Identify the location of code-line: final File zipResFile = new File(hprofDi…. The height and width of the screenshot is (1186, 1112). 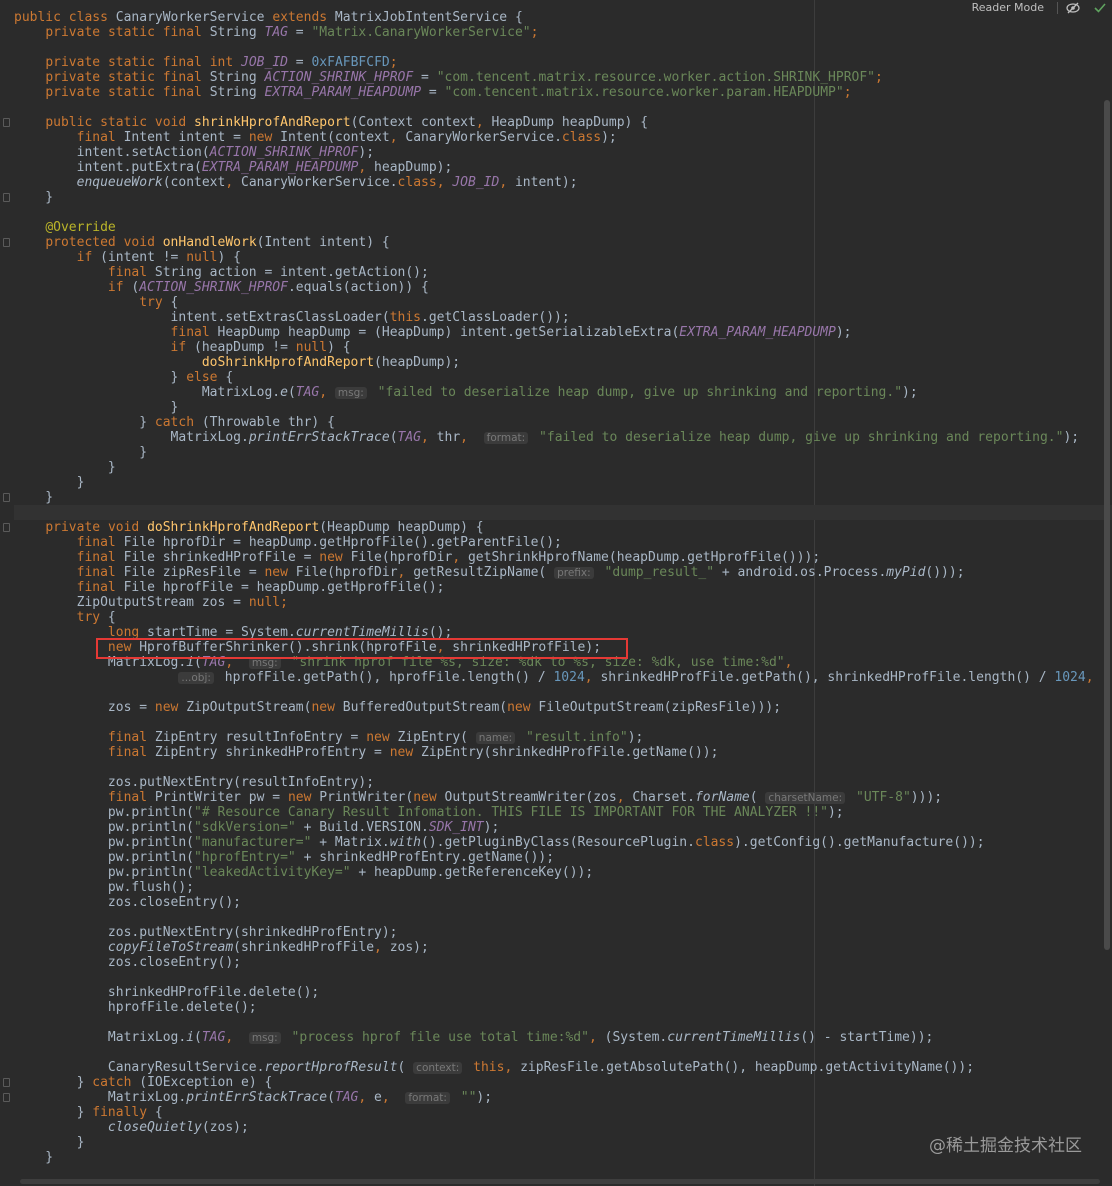
(489, 572).